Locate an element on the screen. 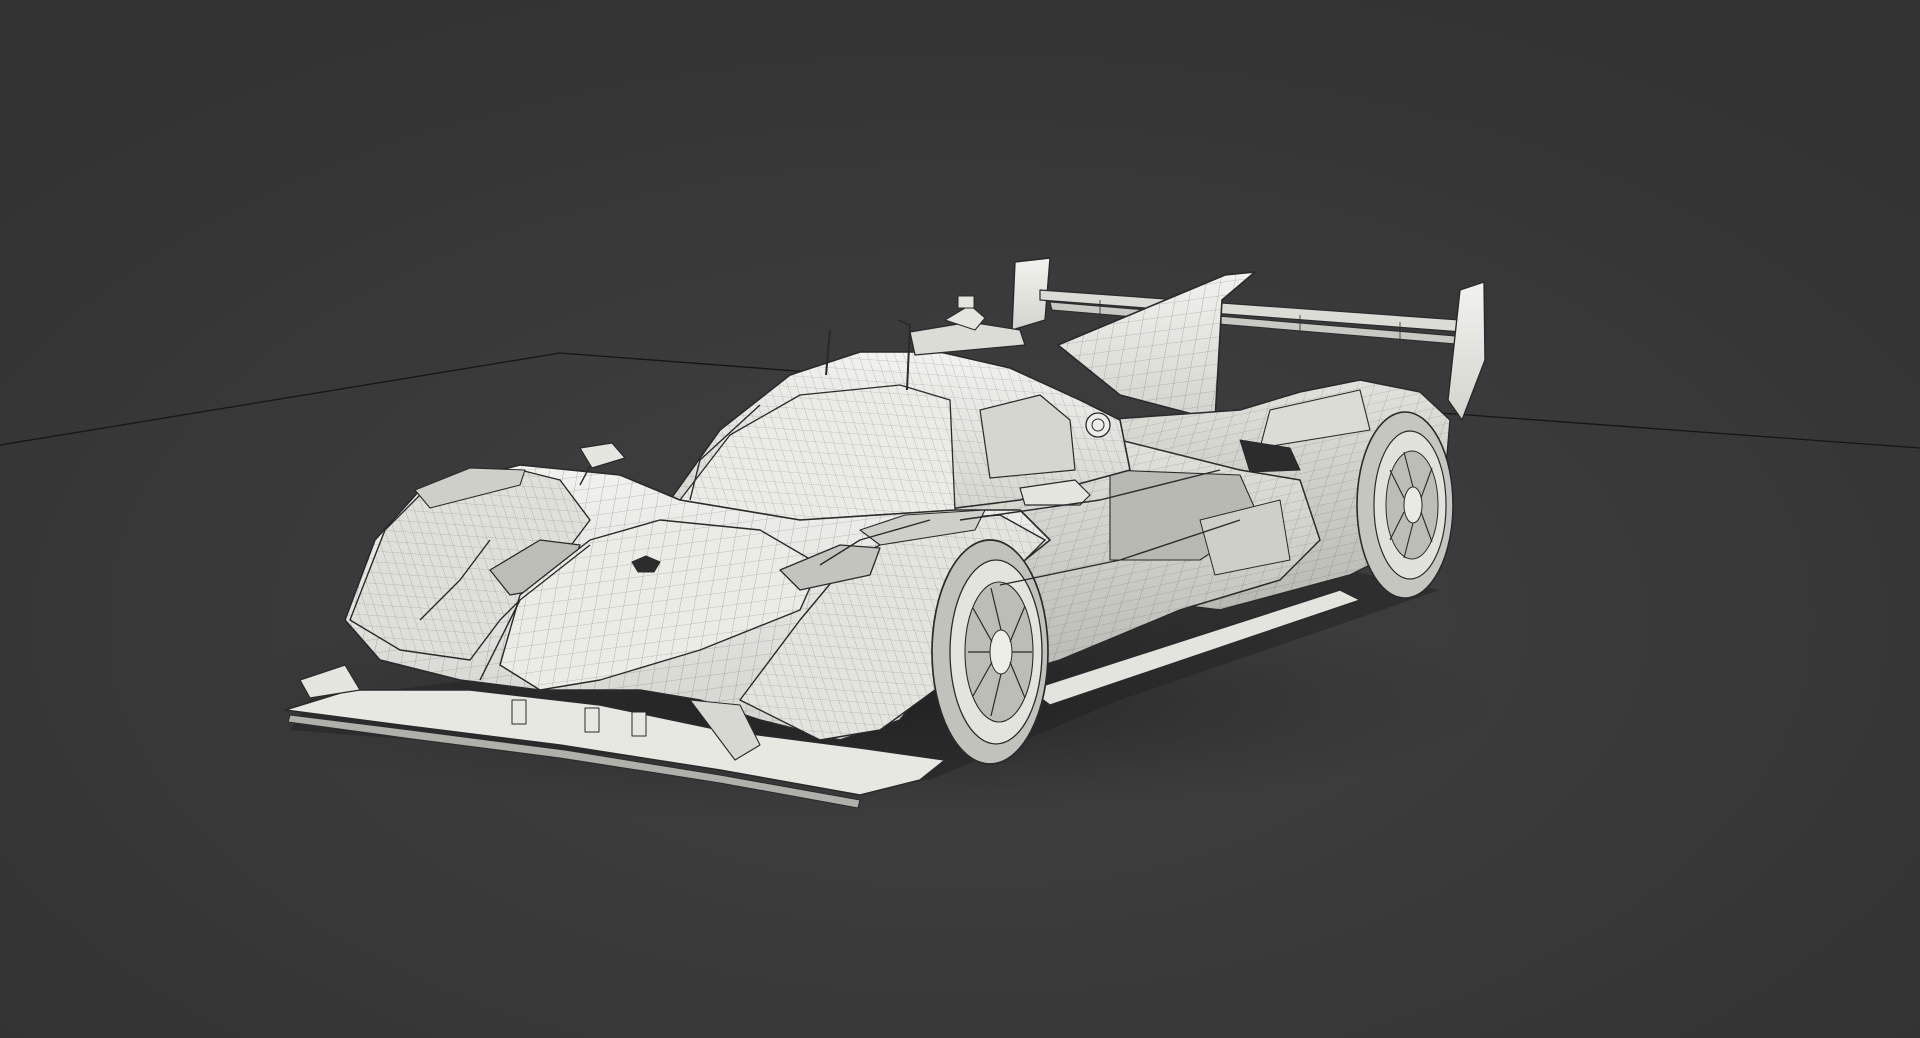  rear-wheel is located at coordinates (1405, 505).